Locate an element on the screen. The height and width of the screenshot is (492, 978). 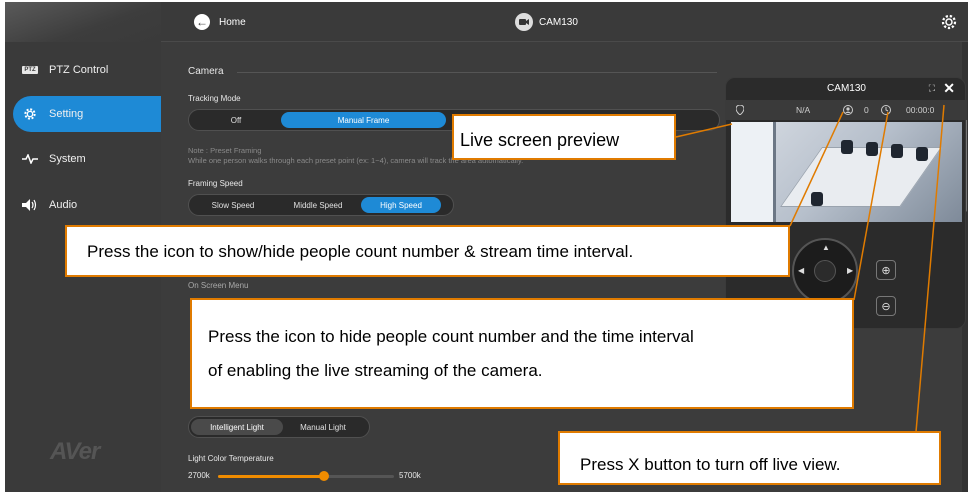
sidebar-item-label: Audio is located at coordinates (63, 205).